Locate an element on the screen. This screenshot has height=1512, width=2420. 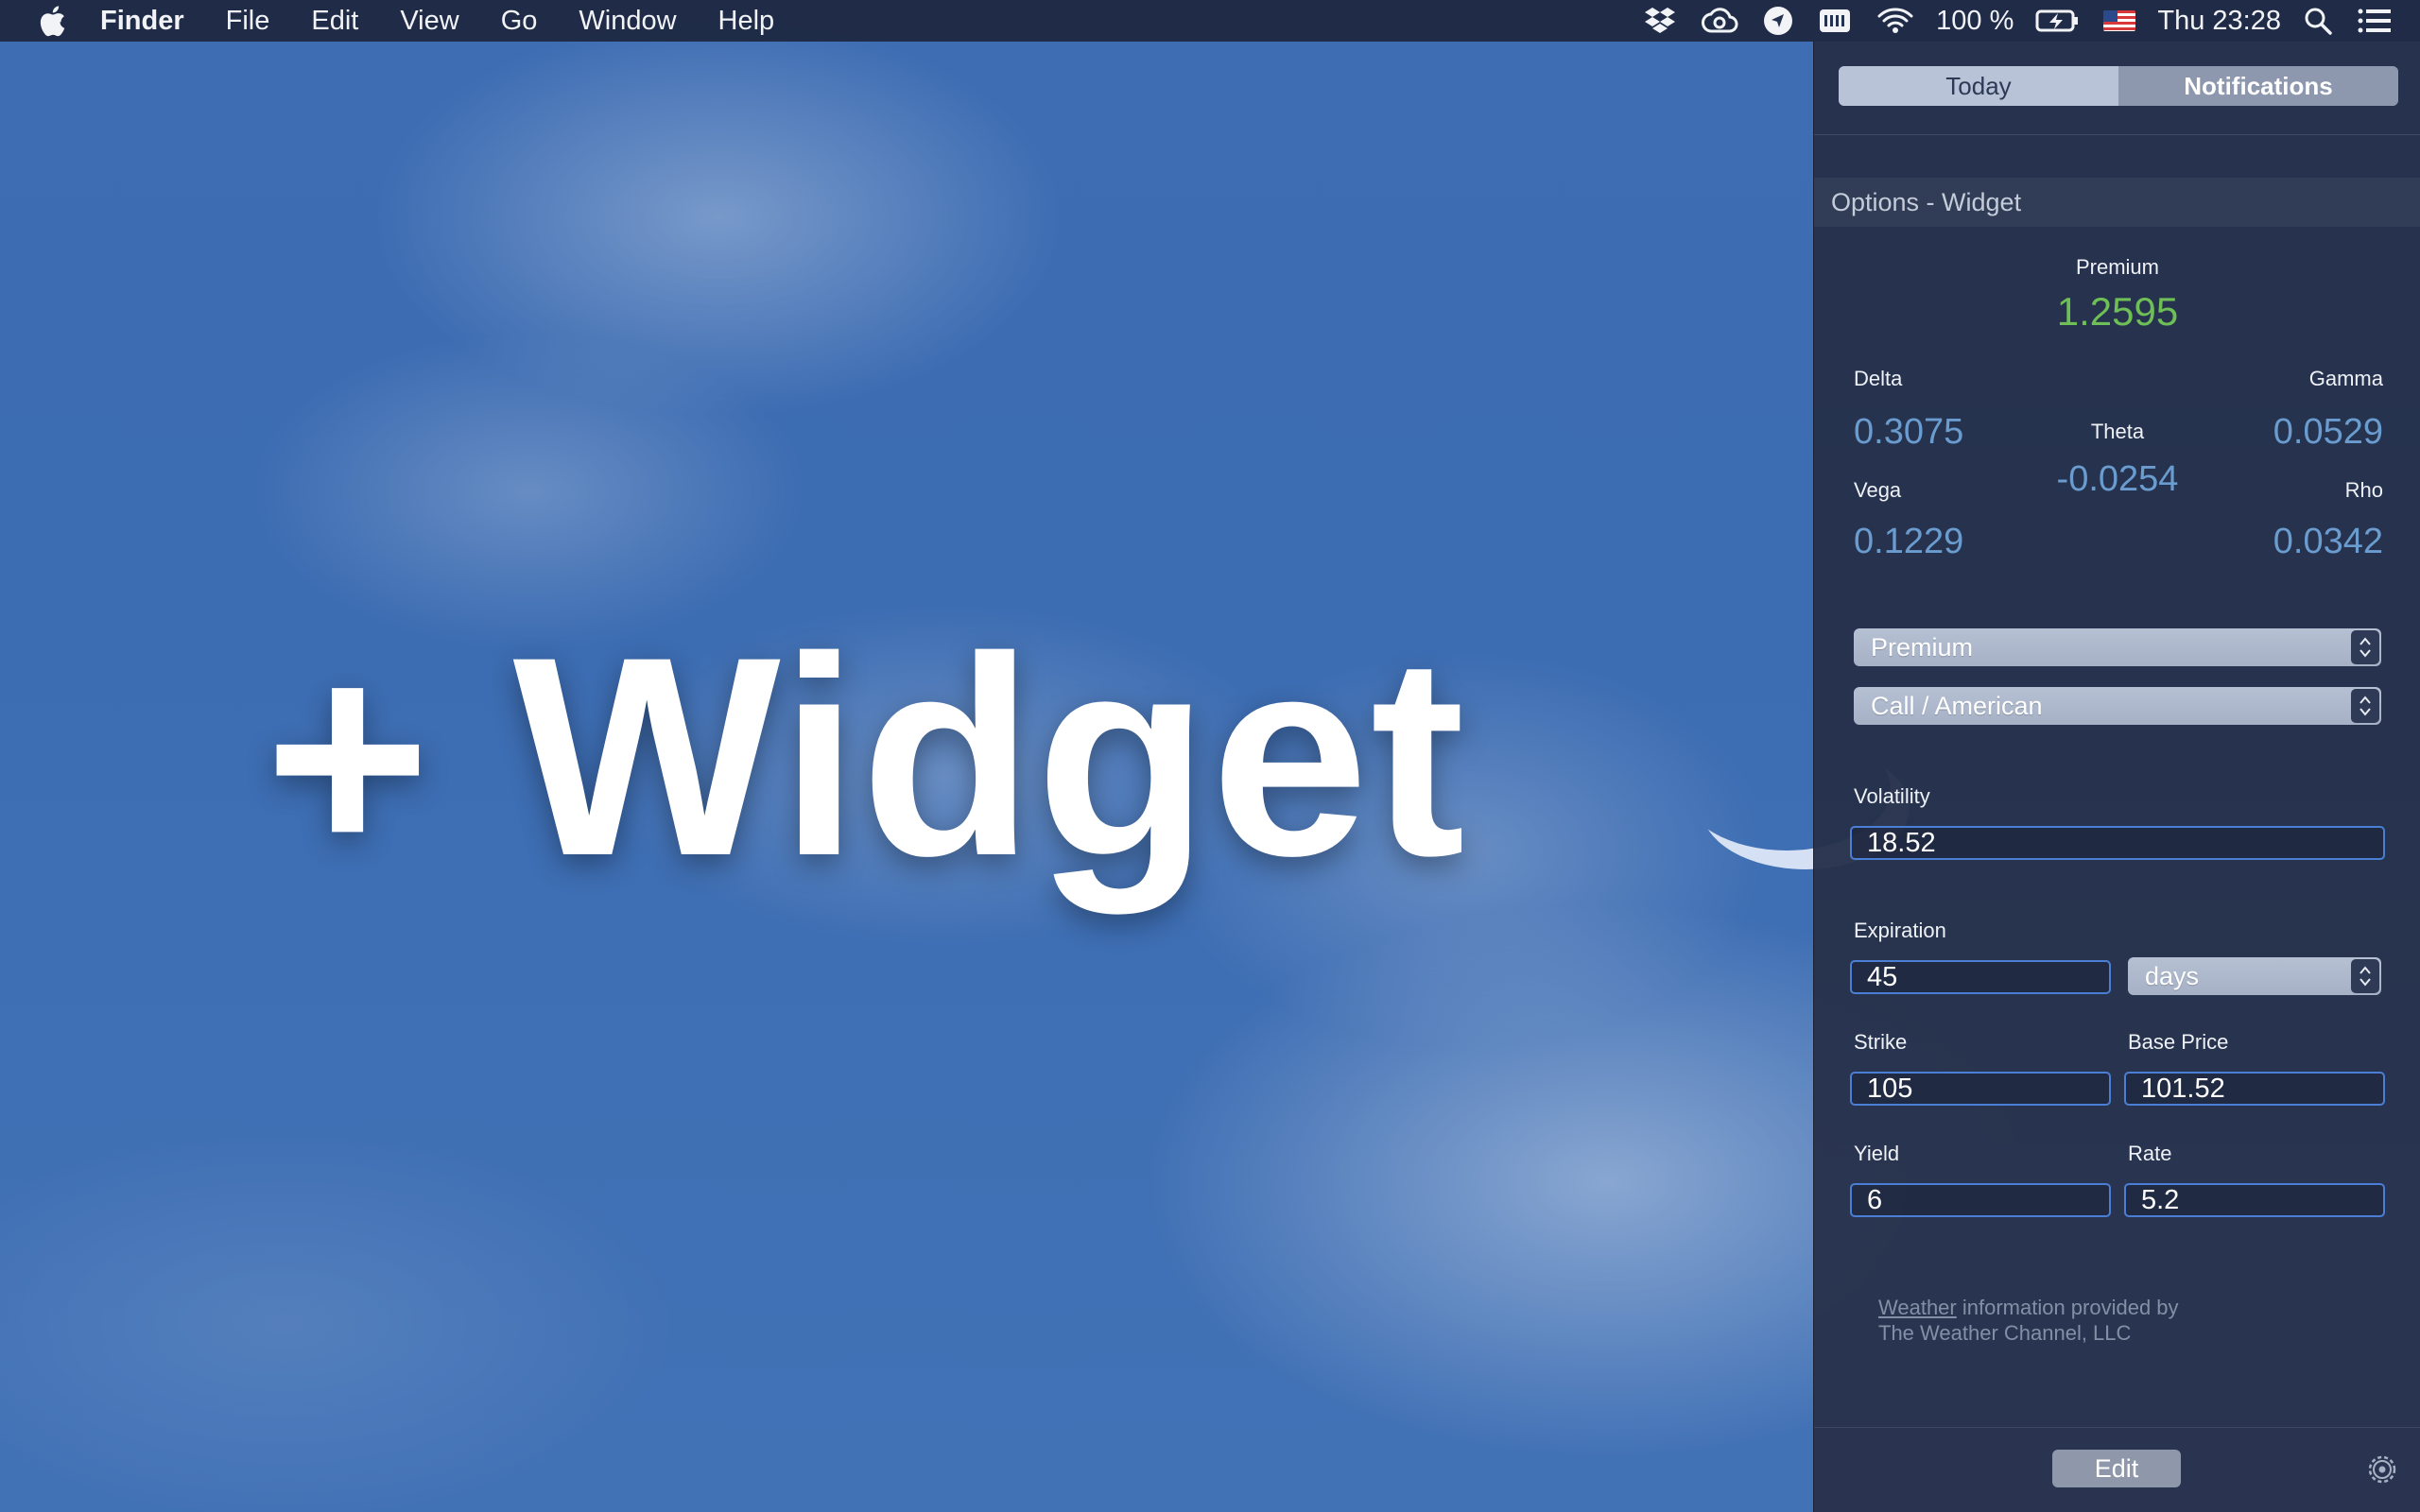
weather-link: Weather is located at coordinates (1917, 1307).